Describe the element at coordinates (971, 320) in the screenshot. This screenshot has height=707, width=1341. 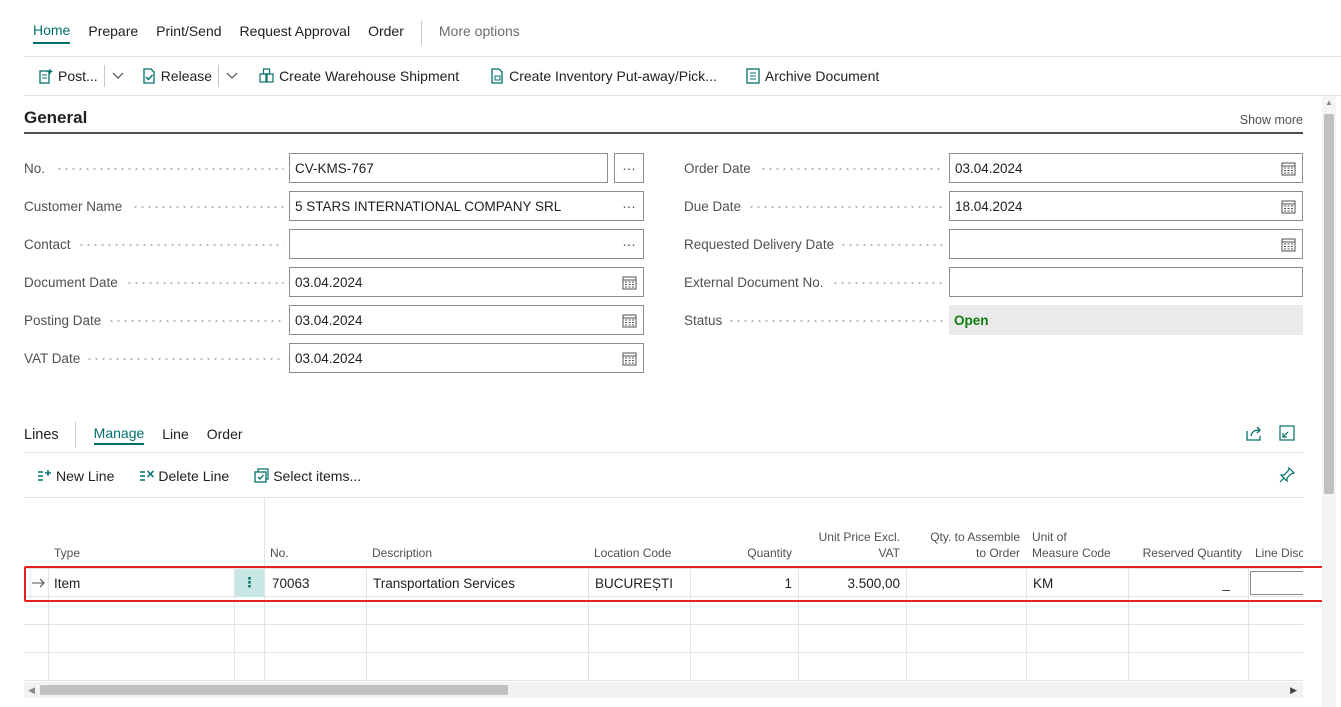
I see `status-value: Open` at that location.